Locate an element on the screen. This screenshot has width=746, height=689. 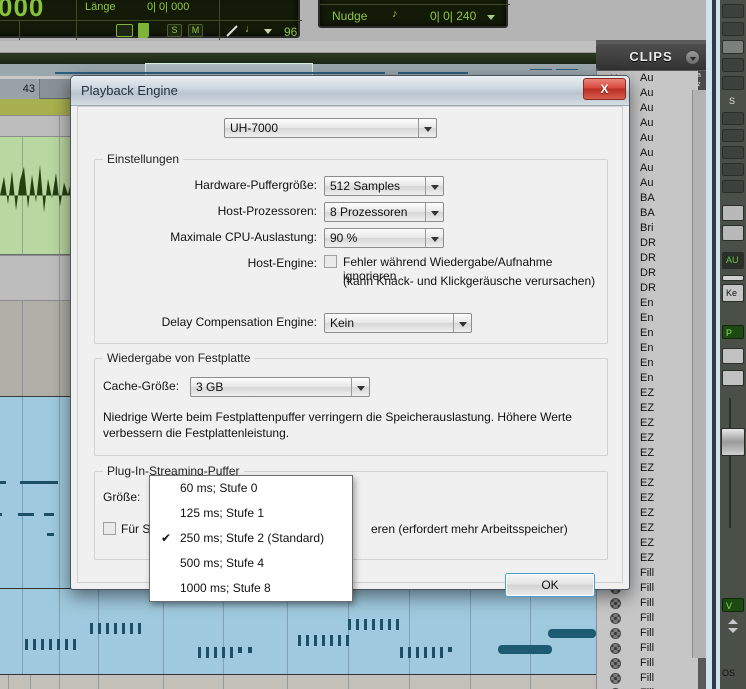
ignore-errors-checkbox is located at coordinates (330, 261).